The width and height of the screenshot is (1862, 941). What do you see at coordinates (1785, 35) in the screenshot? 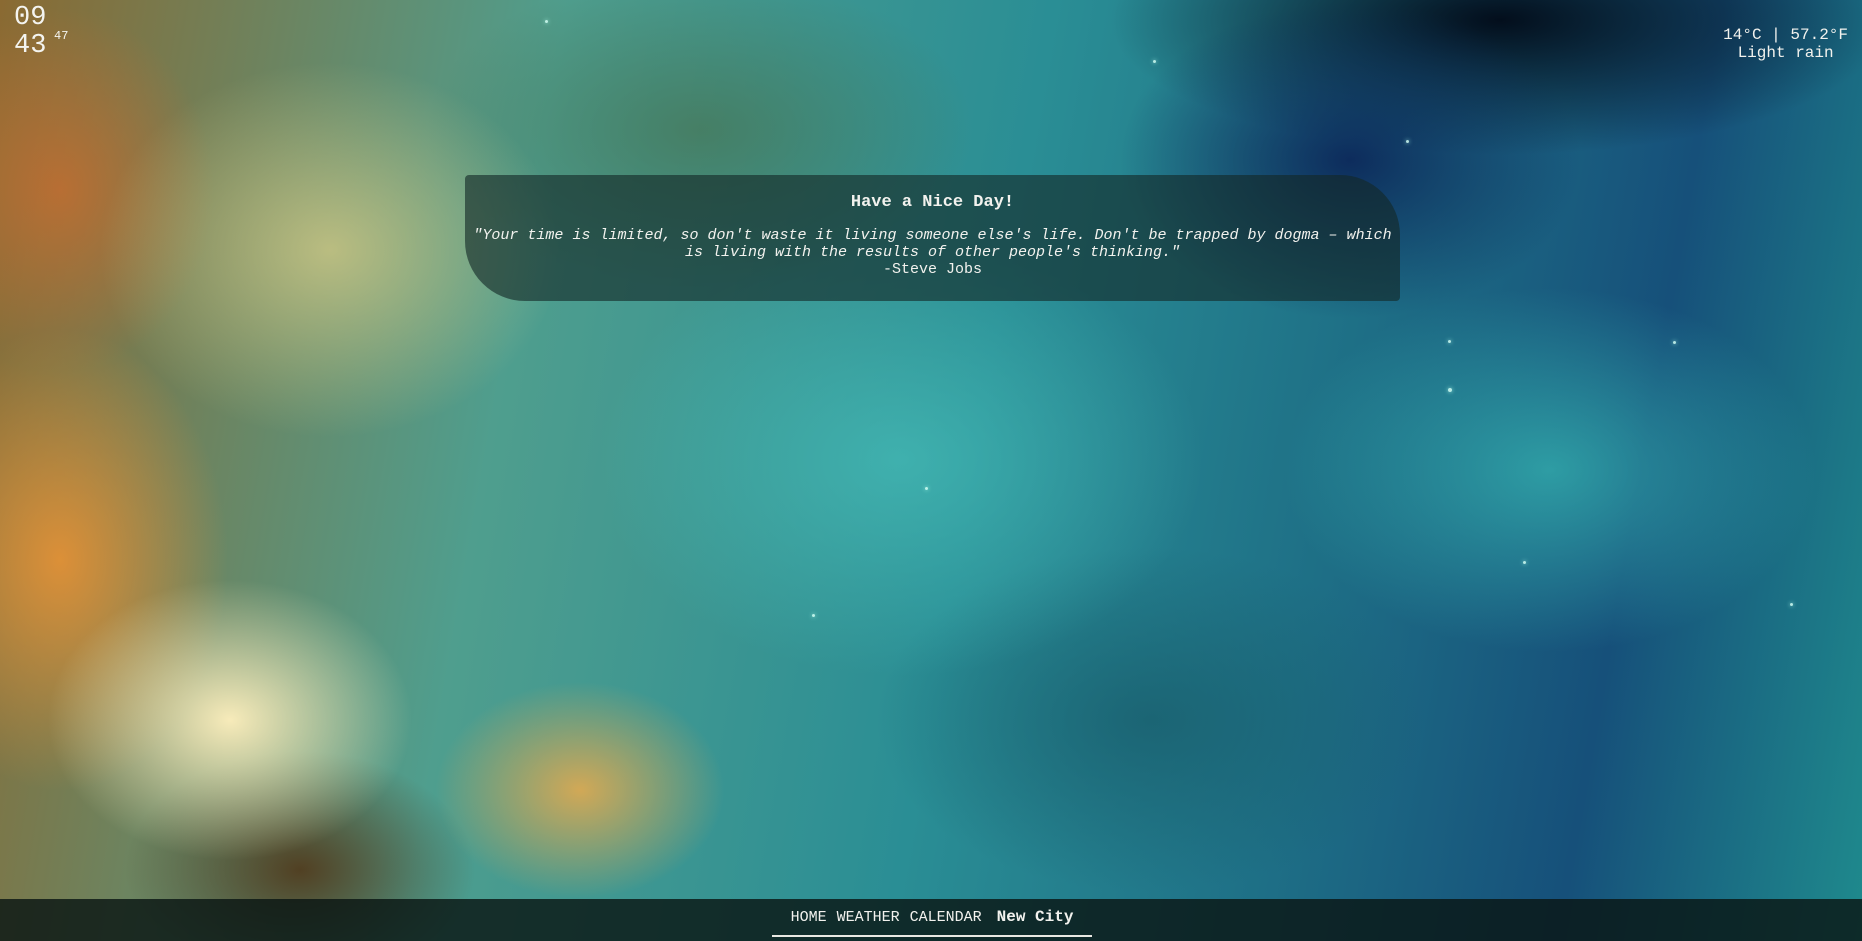
I see `weather-temperature: 14°C | 57.2°F` at bounding box center [1785, 35].